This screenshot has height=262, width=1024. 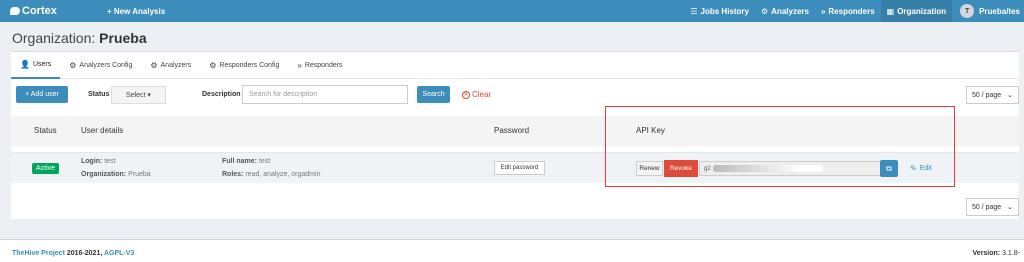 I want to click on nav-jobs-history-label: Jobs History, so click(x=724, y=11).